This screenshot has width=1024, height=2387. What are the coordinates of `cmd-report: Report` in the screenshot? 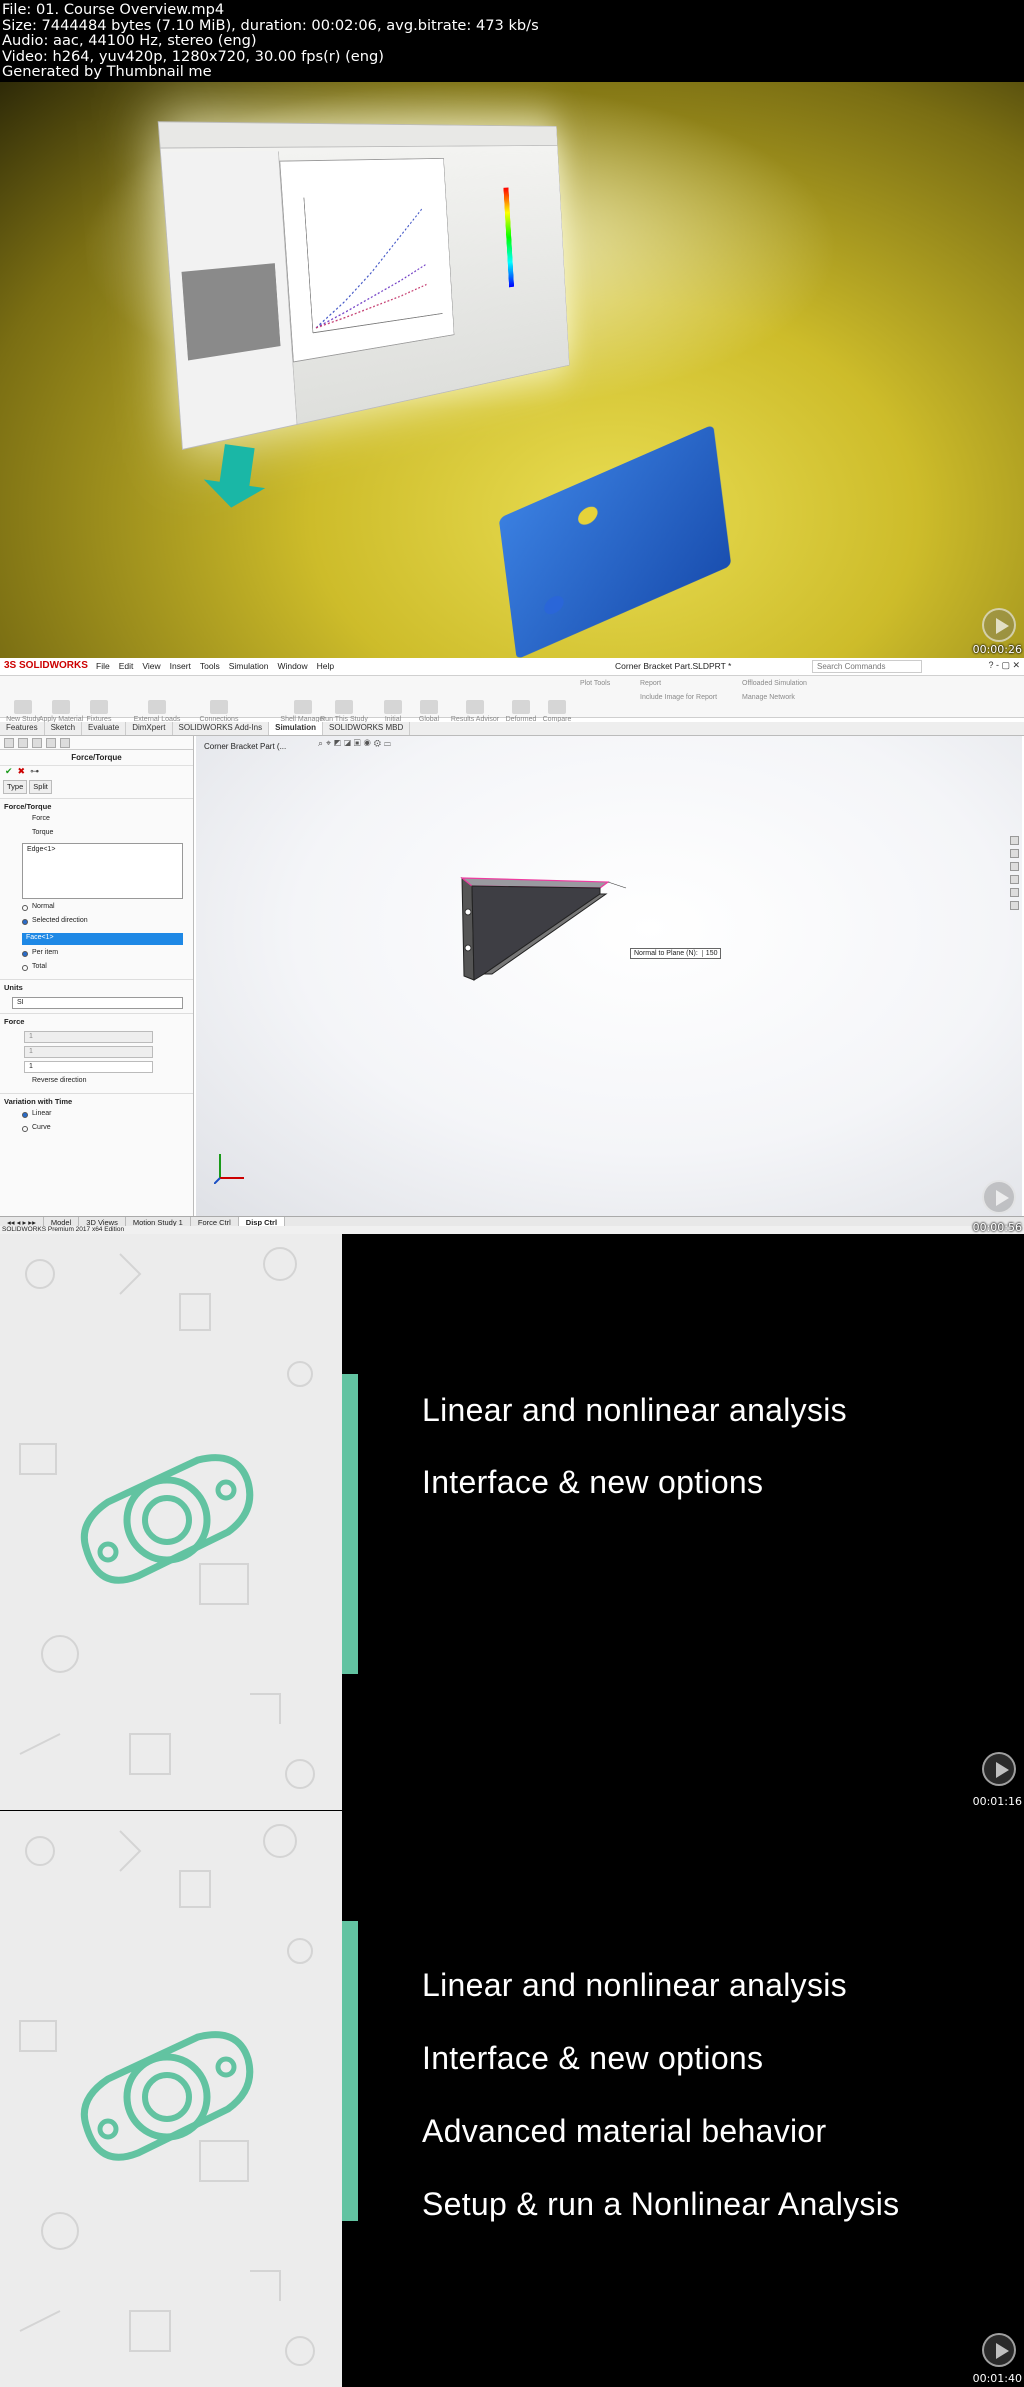 It's located at (670, 684).